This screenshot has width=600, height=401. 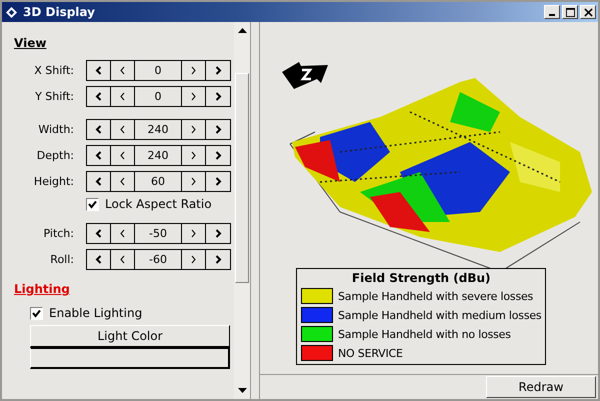 I want to click on redraw-button: Redraw, so click(x=541, y=387).